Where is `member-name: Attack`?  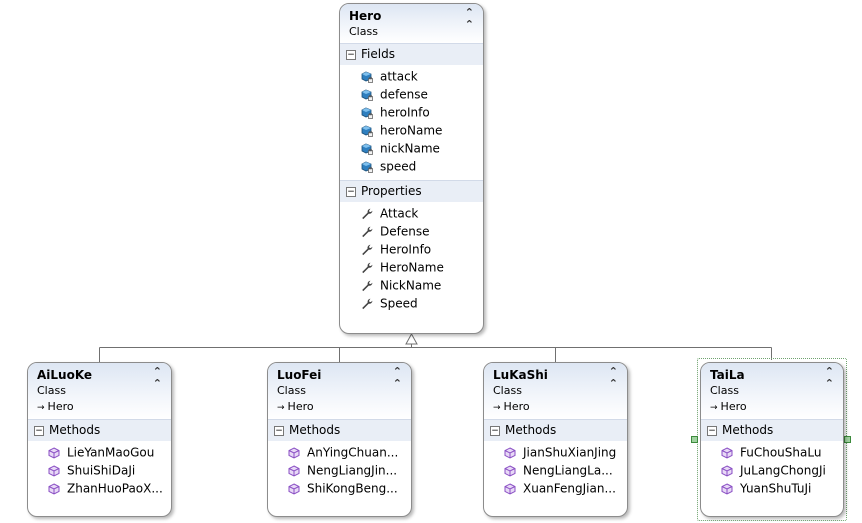 member-name: Attack is located at coordinates (399, 213).